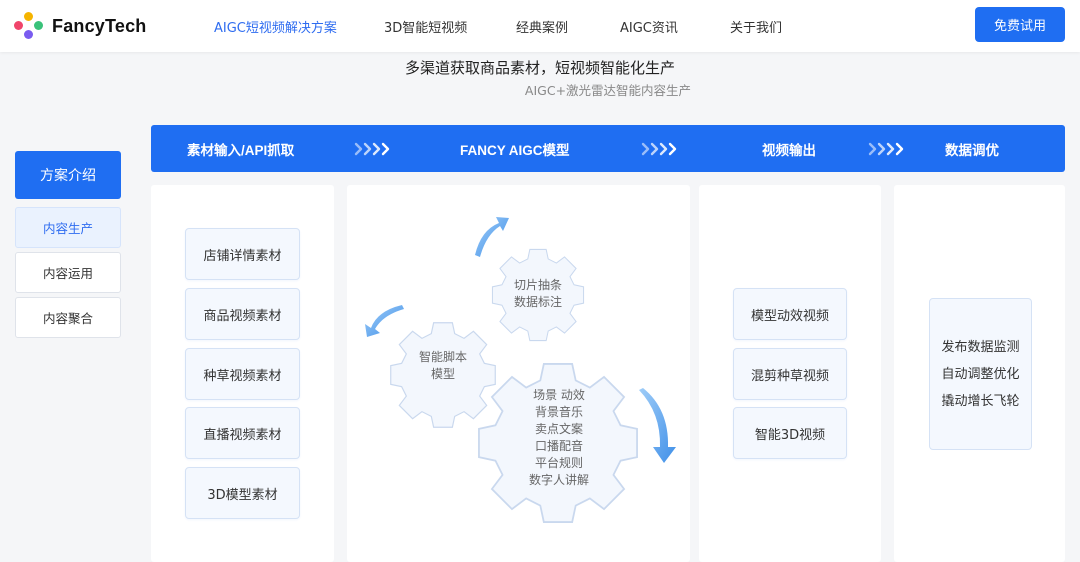 This screenshot has height=562, width=1080. What do you see at coordinates (559, 395) in the screenshot?
I see `gear-bottom-line-1: 场景 动效` at bounding box center [559, 395].